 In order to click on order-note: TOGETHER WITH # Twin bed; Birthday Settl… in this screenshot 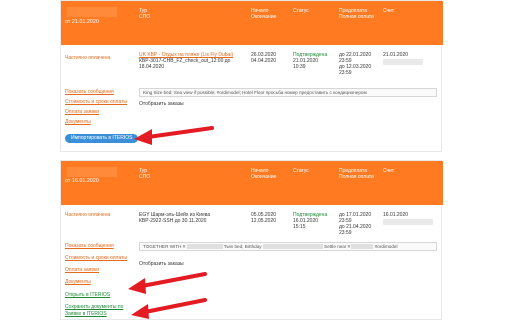, I will do `click(288, 246)`.